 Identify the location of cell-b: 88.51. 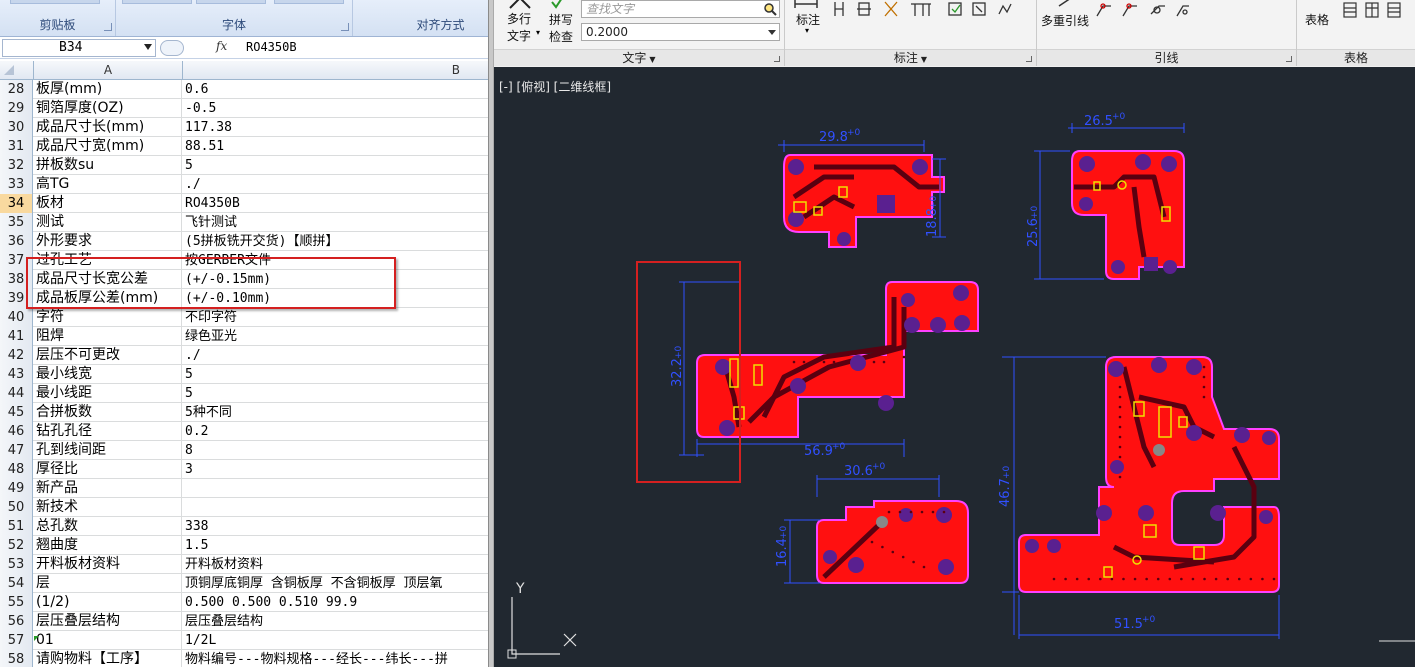
(335, 146).